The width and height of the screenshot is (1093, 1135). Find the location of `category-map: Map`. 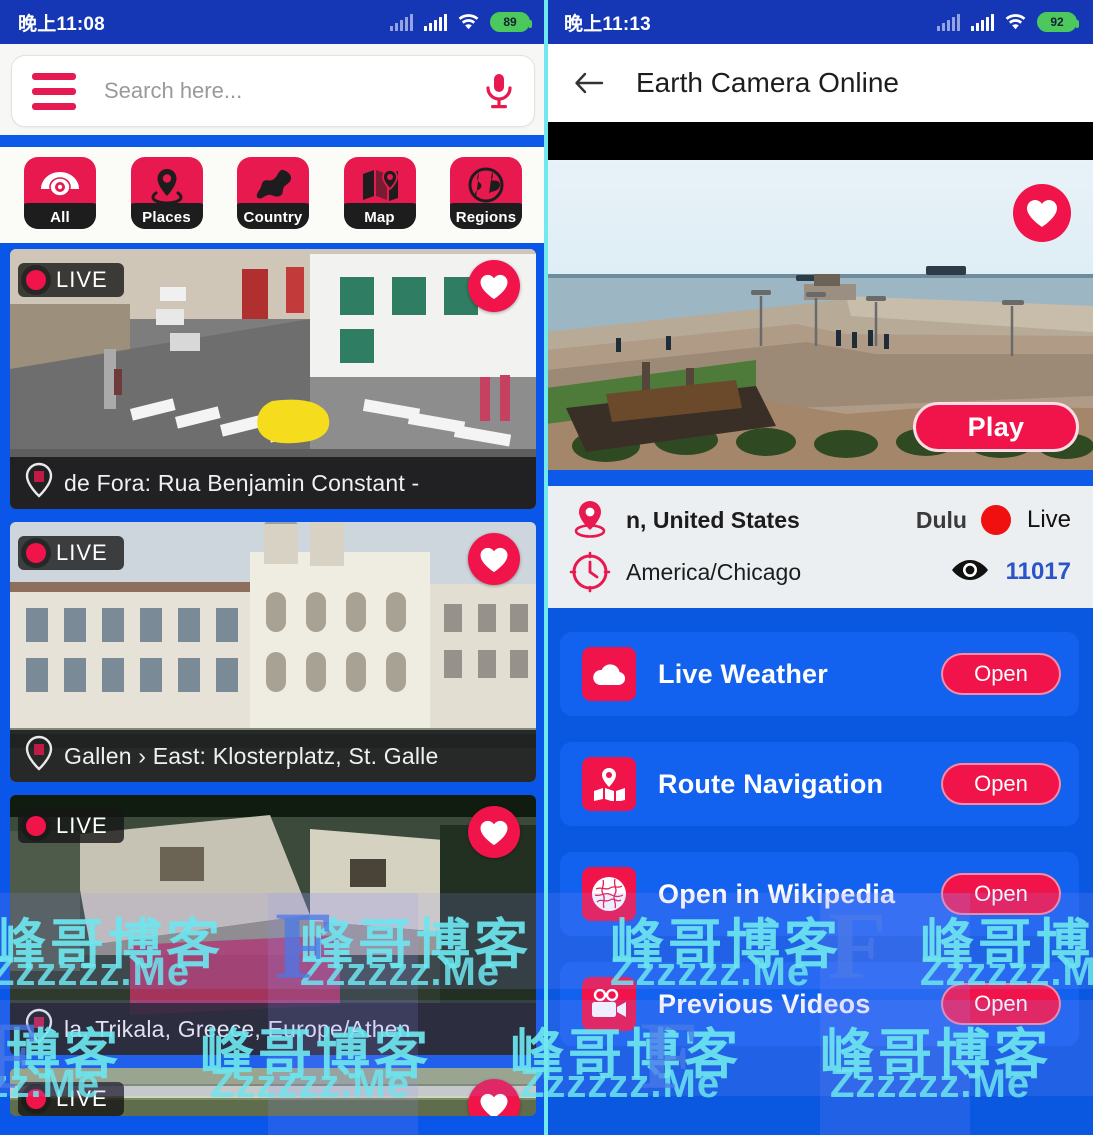

category-map: Map is located at coordinates (379, 193).